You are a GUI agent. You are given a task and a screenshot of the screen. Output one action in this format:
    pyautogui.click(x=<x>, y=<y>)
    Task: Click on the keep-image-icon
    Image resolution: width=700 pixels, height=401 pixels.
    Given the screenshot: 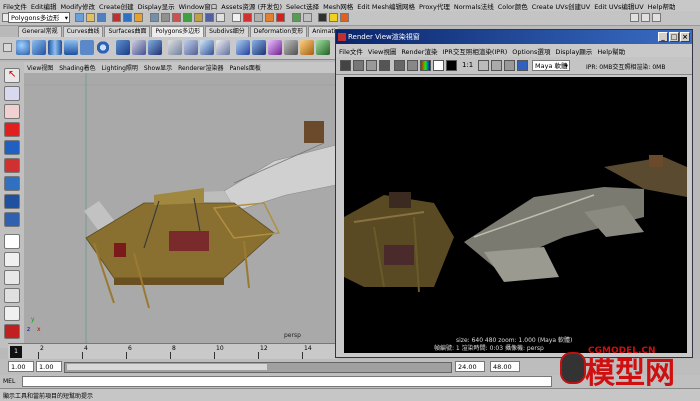 What is the action you would take?
    pyautogui.click(x=412, y=65)
    